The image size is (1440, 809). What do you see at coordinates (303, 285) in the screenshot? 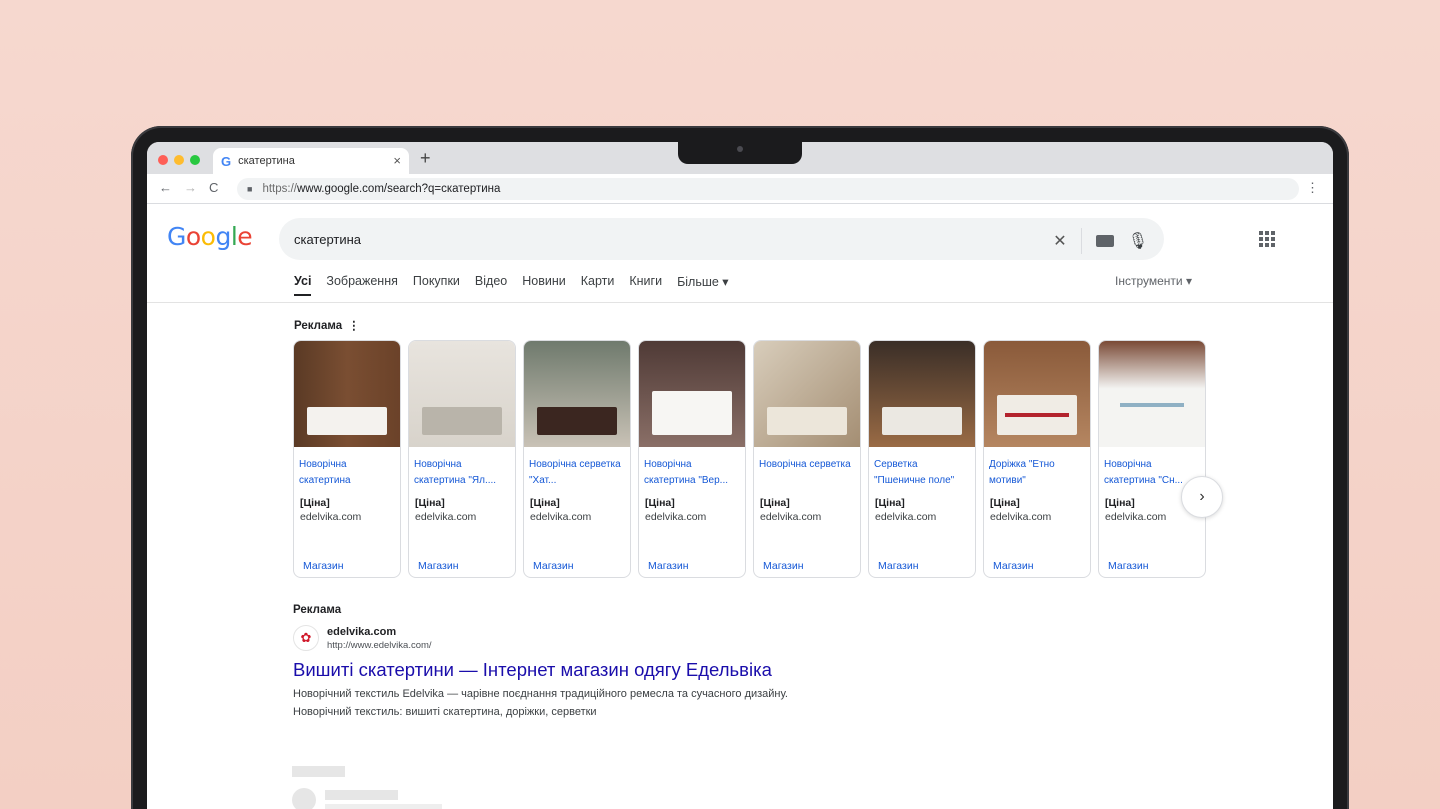
I see `tab-all: Усі` at bounding box center [303, 285].